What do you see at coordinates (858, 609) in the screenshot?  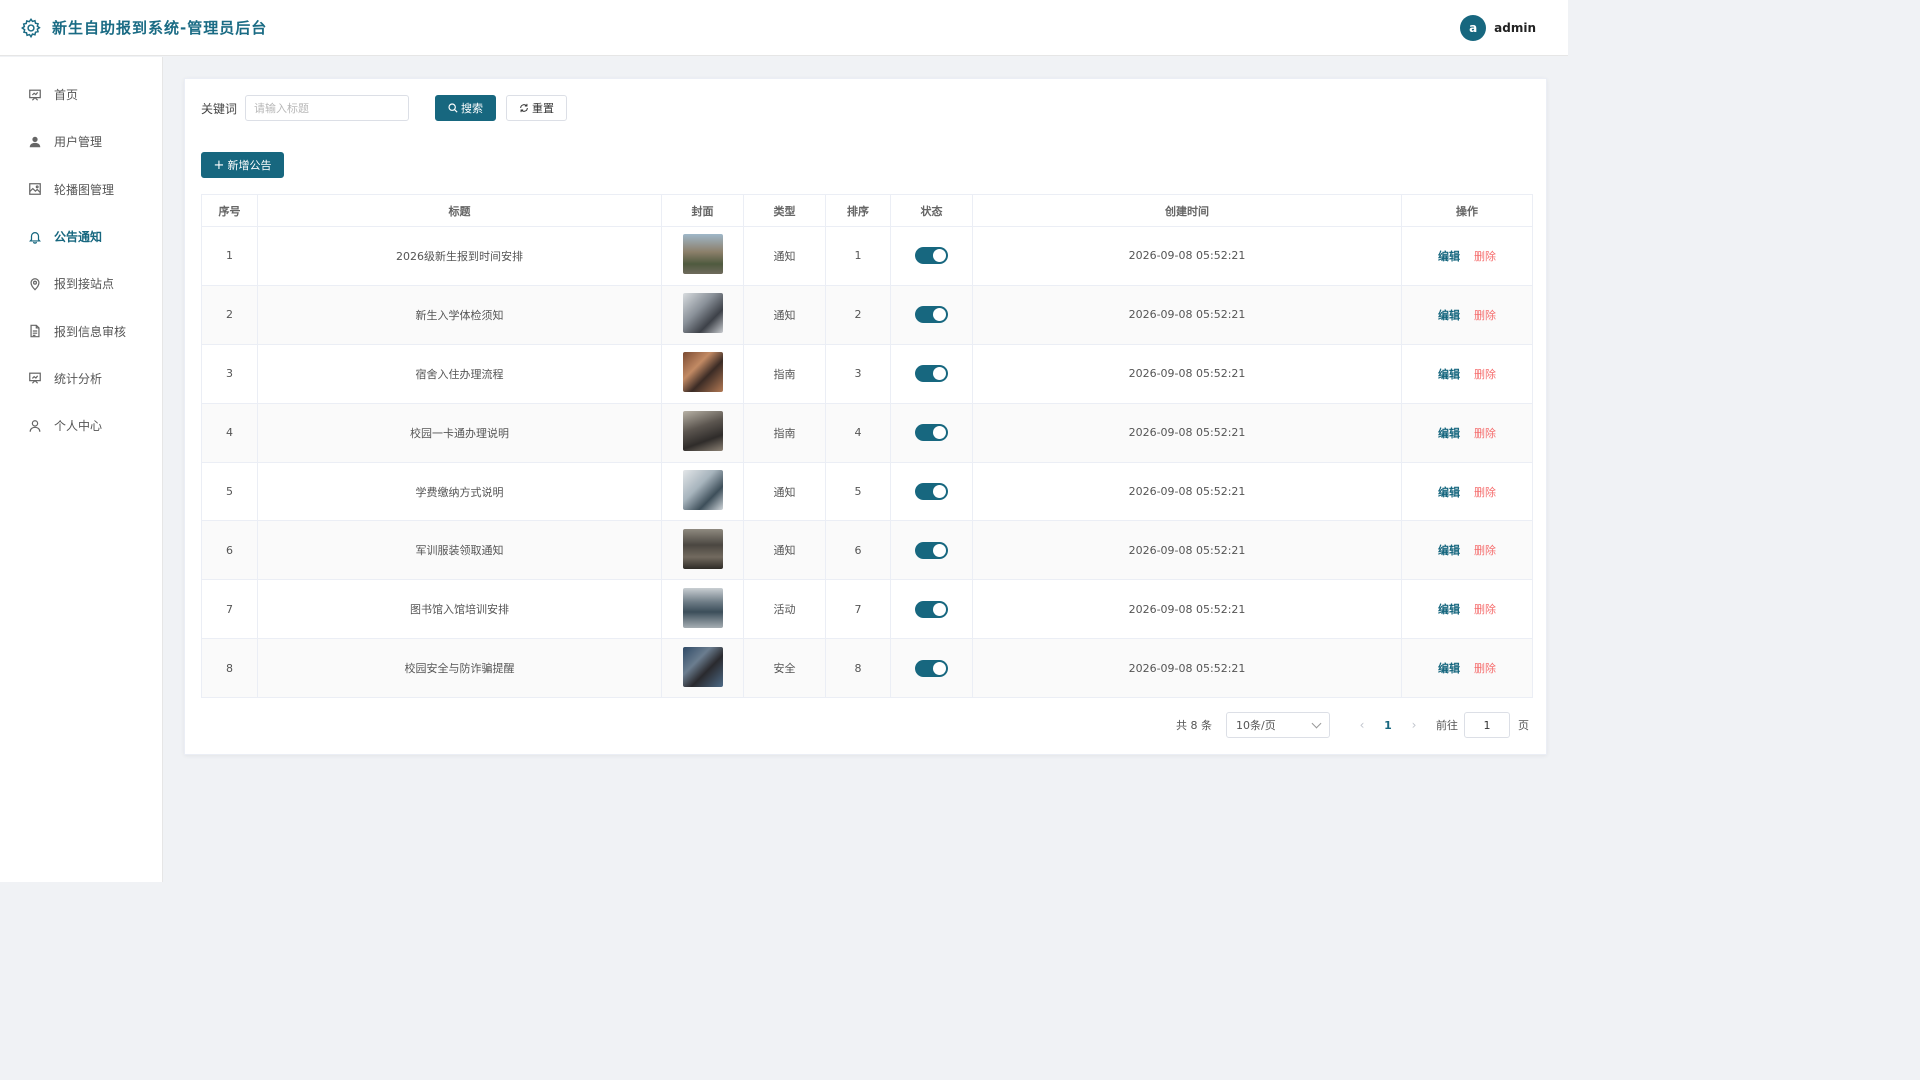 I see `cell-sort: 7` at bounding box center [858, 609].